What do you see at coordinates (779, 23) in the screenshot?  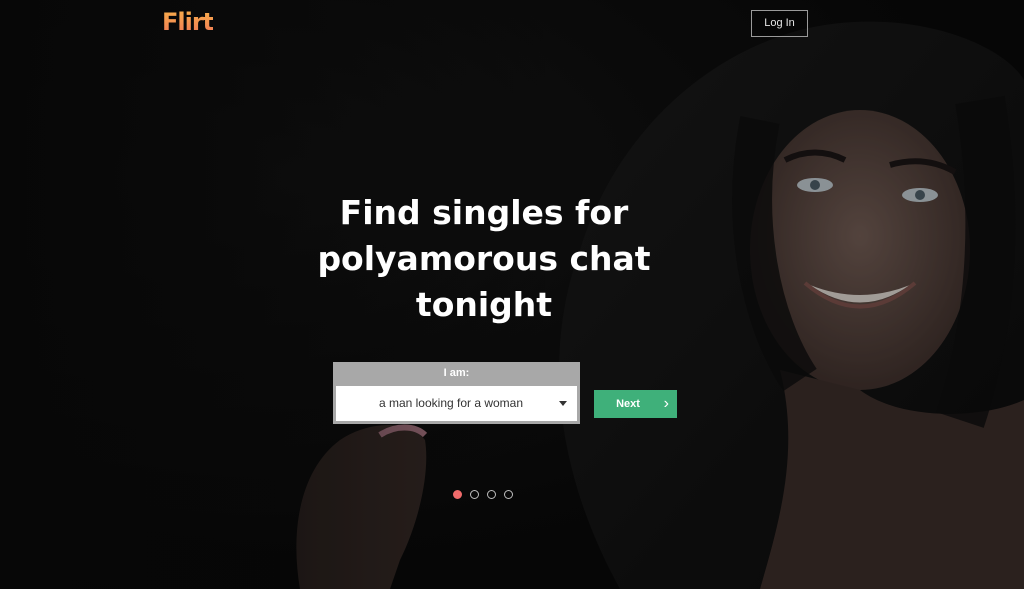 I see `login-button: Log In` at bounding box center [779, 23].